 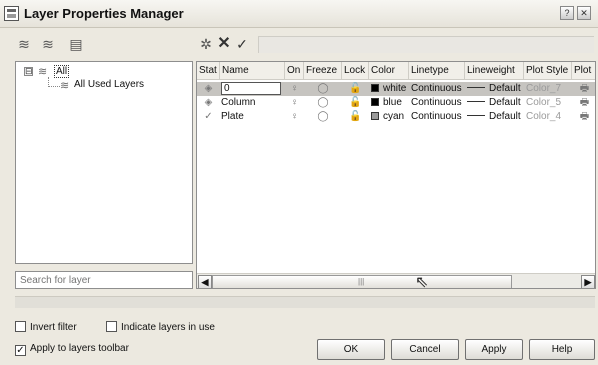 I want to click on tree-connector, so click(x=54, y=86).